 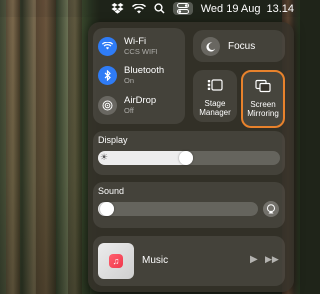 I want to click on moon-icon, so click(x=210, y=46).